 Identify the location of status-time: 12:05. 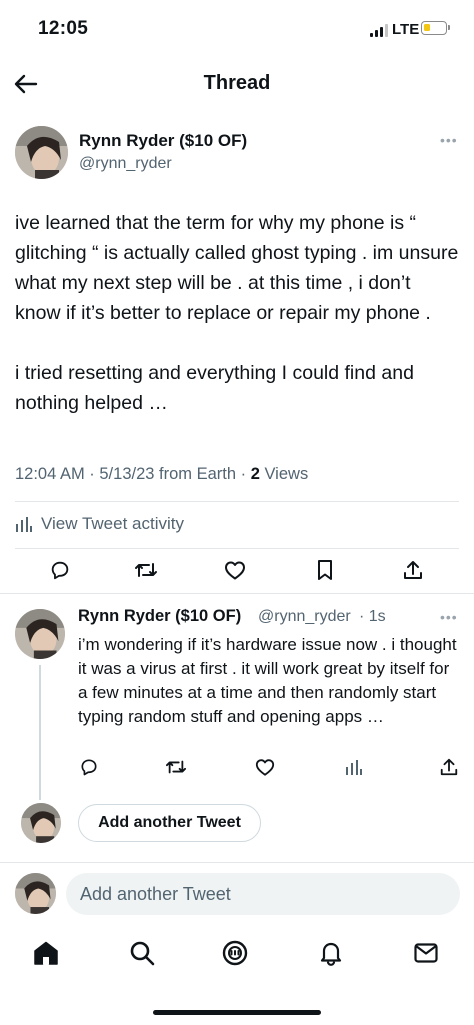
(63, 28).